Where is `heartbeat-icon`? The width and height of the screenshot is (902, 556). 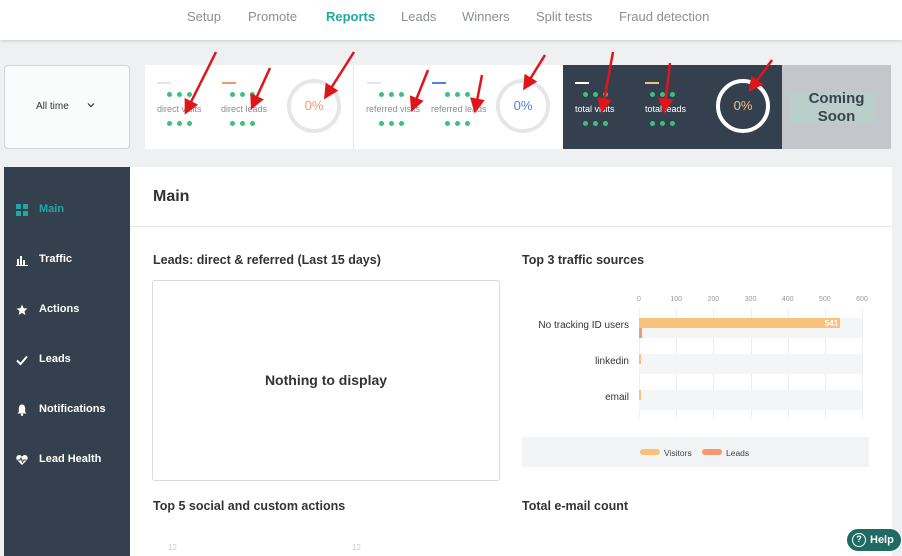 heartbeat-icon is located at coordinates (22, 460).